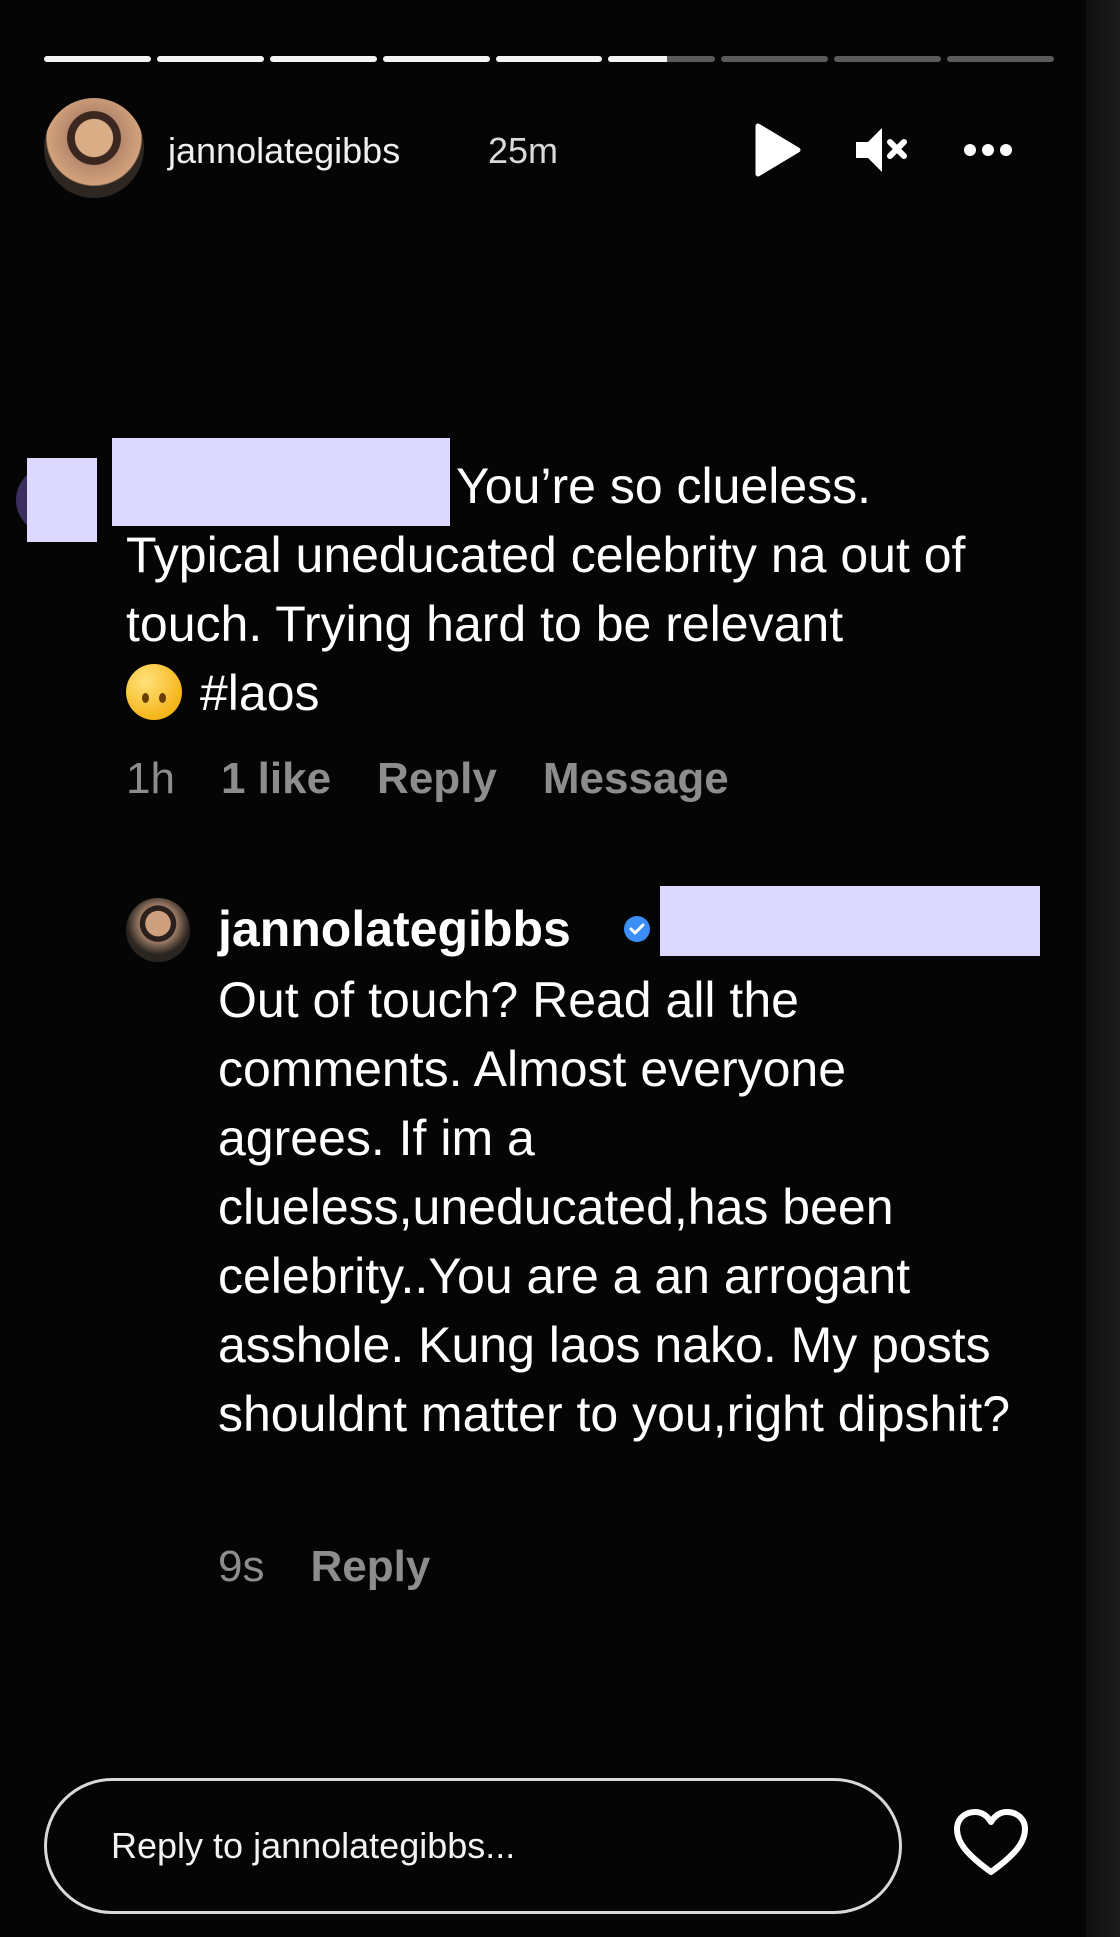 The image size is (1120, 1937). Describe the element at coordinates (437, 779) in the screenshot. I see `comment-reply-button: Reply` at that location.